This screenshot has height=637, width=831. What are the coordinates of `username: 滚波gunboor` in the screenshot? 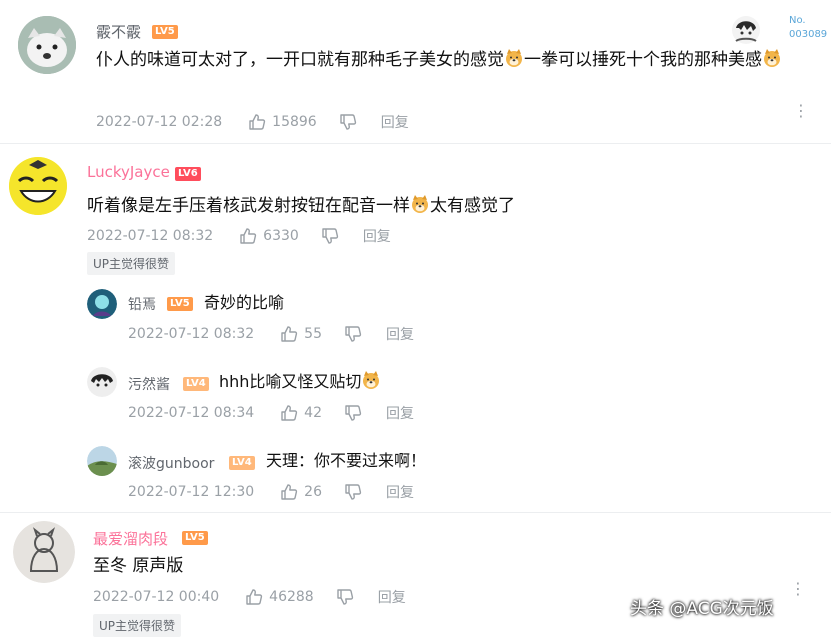 It's located at (171, 463).